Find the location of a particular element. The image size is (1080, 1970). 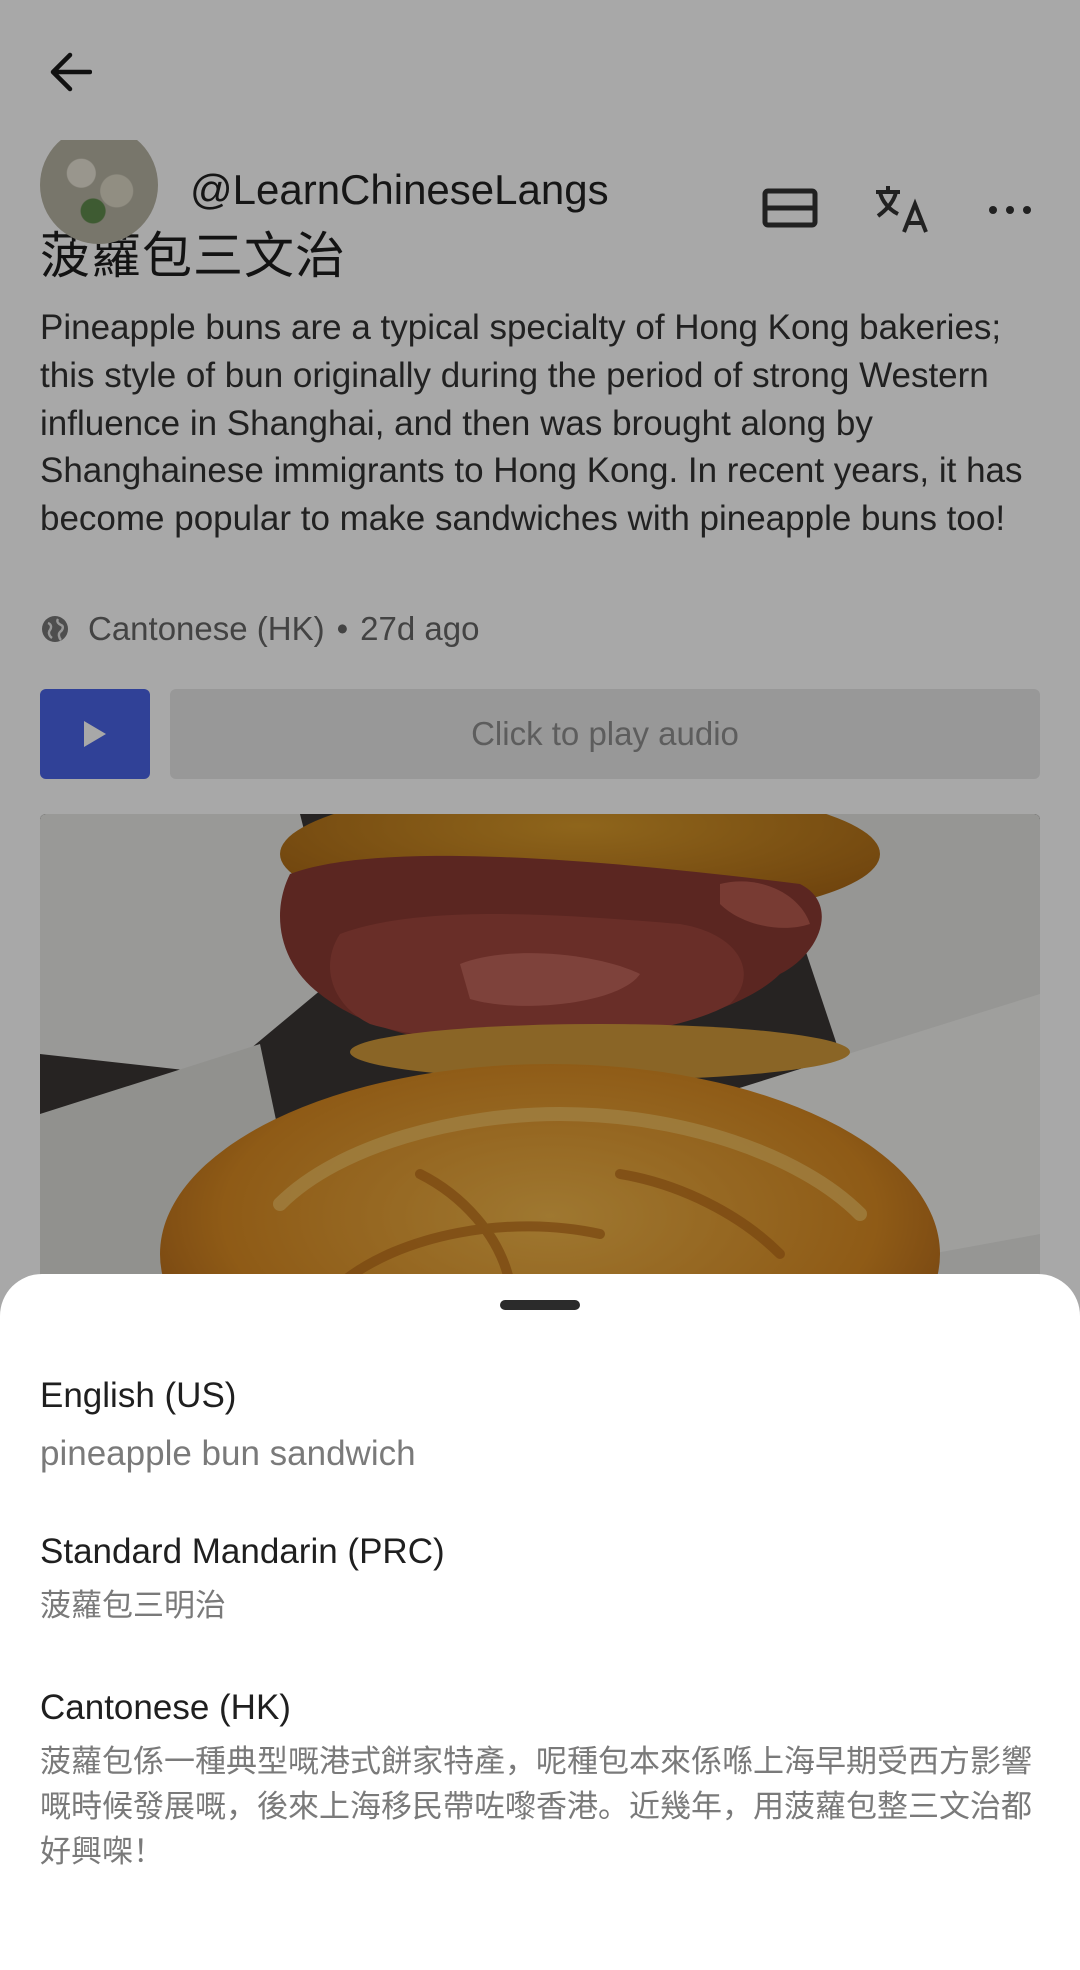

translation-item-mandarin: Standard Mandarin (PRC) 菠蘿包三明治 is located at coordinates (540, 1579).